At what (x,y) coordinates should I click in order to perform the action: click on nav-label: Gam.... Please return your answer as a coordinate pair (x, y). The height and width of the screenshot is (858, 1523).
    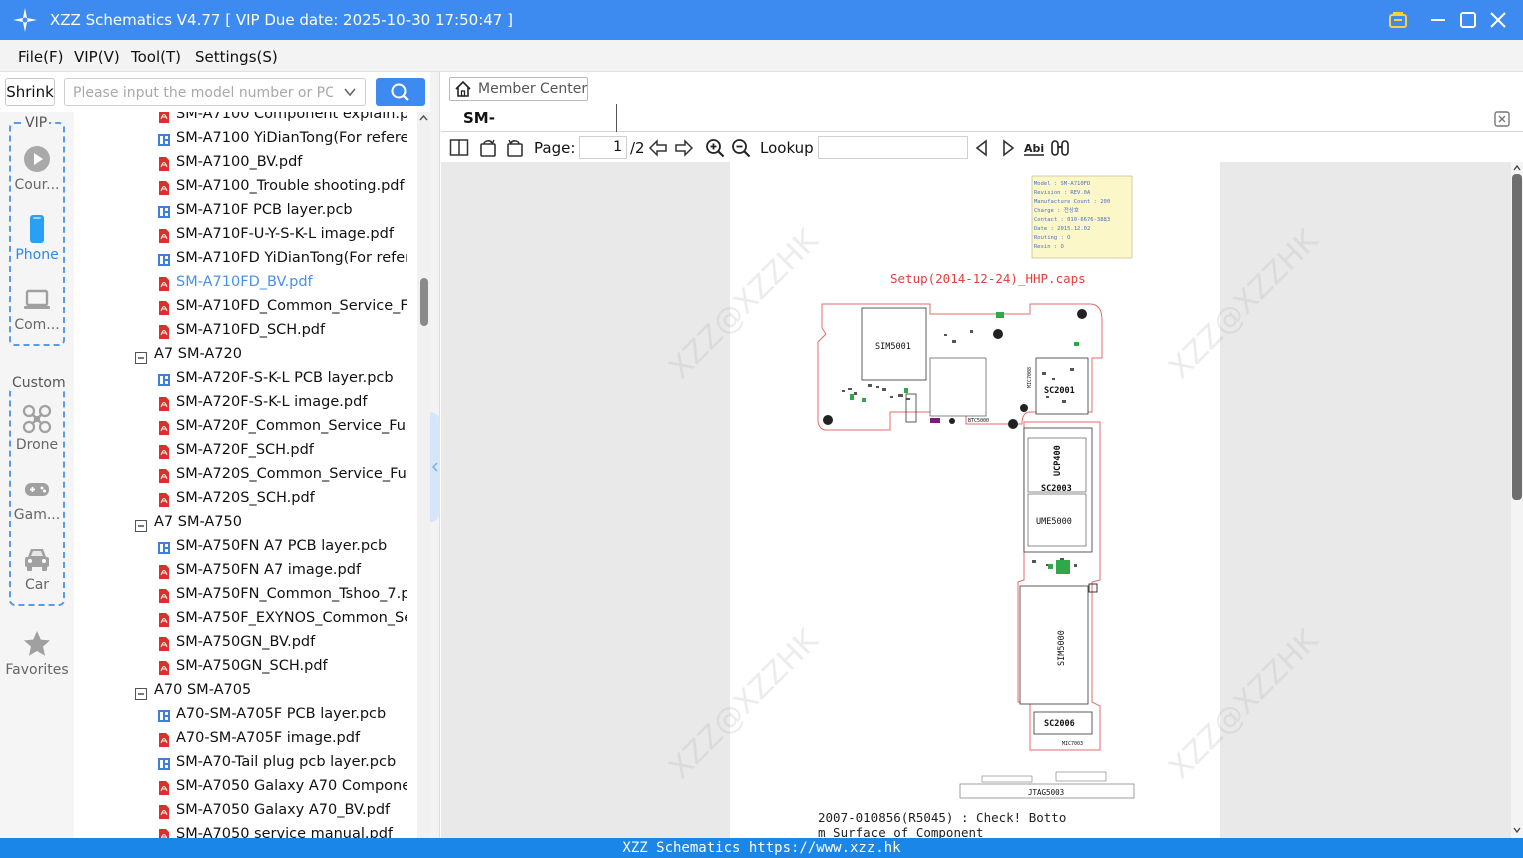
    Looking at the image, I should click on (37, 515).